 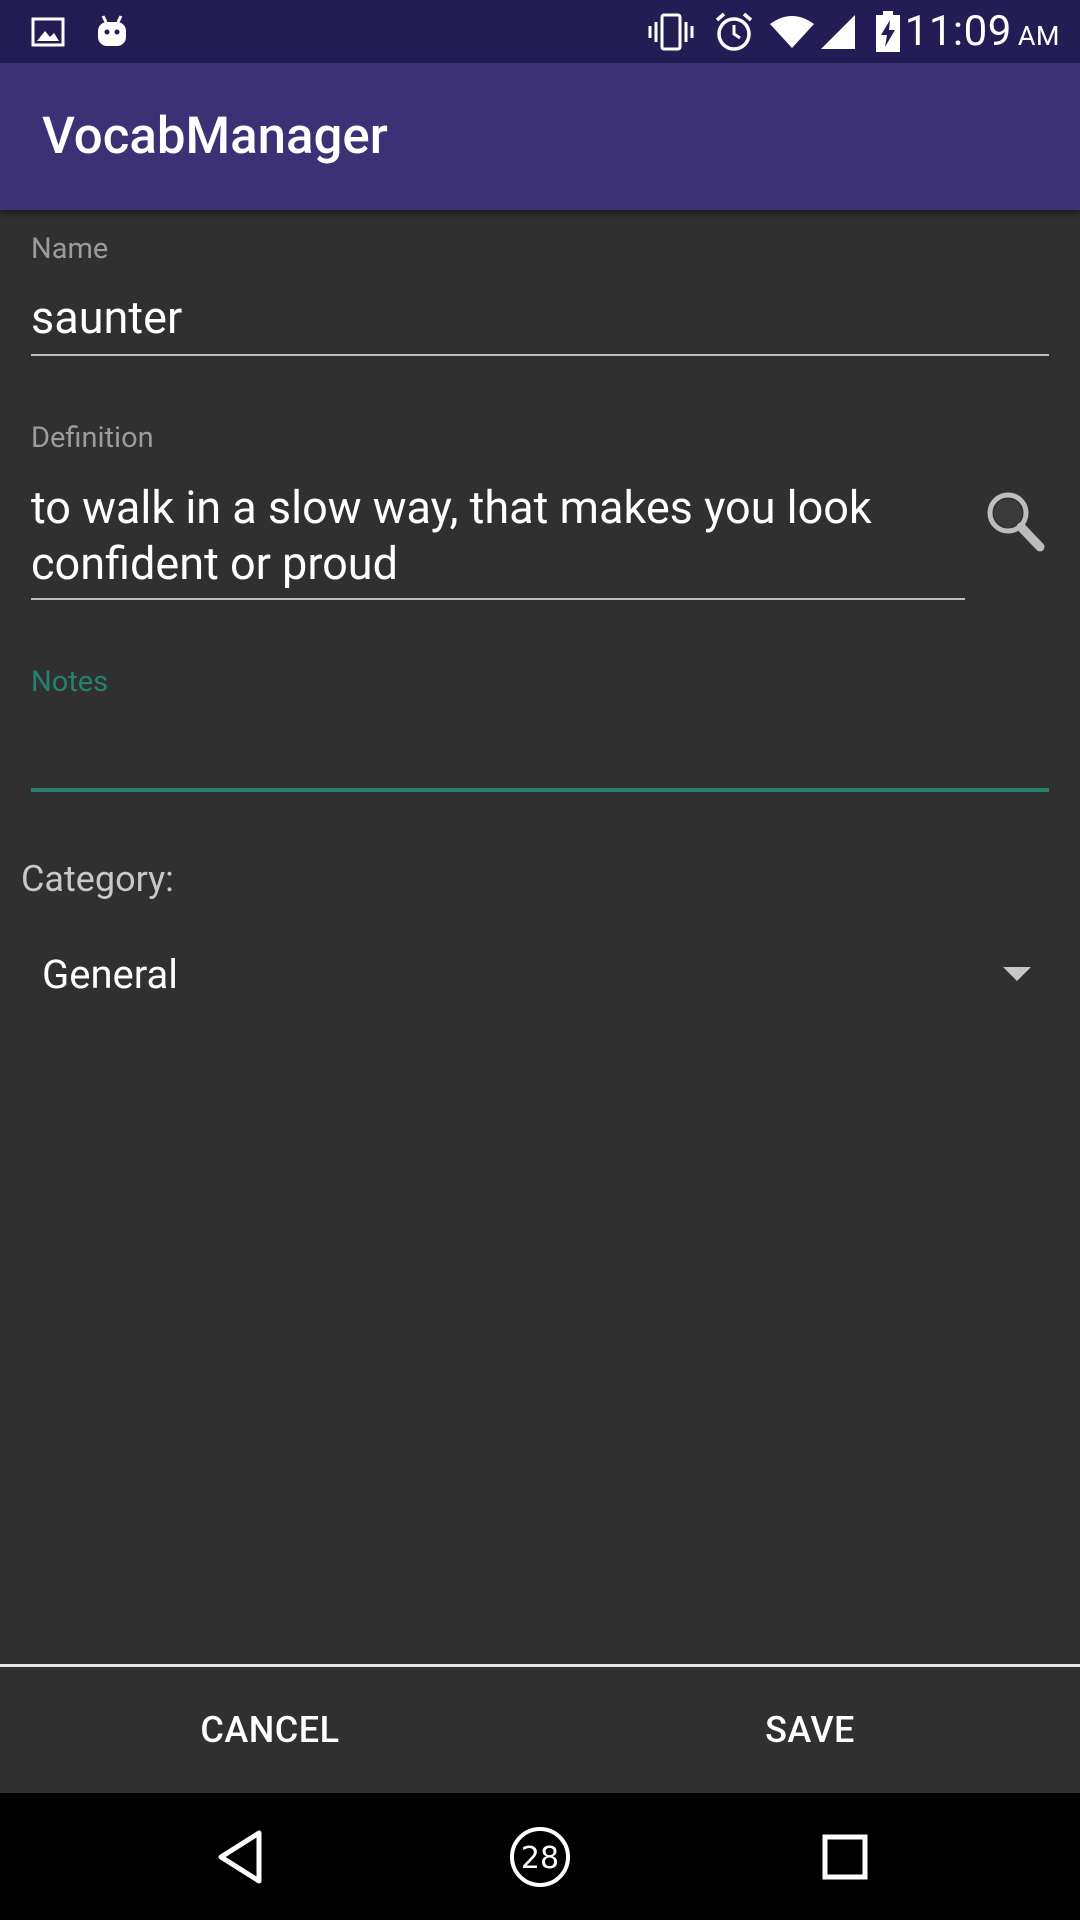 I want to click on home-icon: 28, so click(x=540, y=1856).